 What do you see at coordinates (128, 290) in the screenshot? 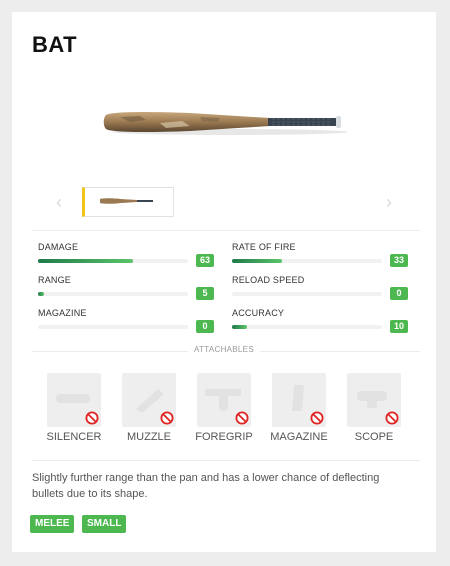
I see `stat-range: RANGE 5` at bounding box center [128, 290].